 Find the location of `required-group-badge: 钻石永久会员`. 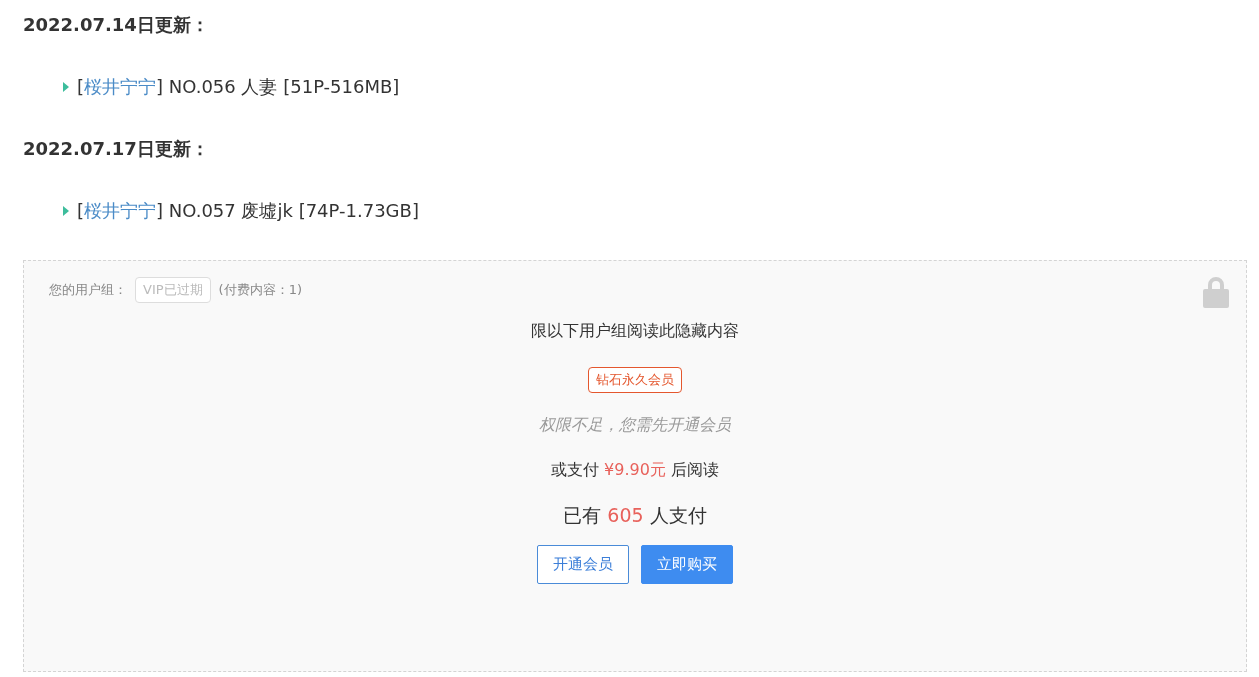

required-group-badge: 钻石永久会员 is located at coordinates (635, 380).